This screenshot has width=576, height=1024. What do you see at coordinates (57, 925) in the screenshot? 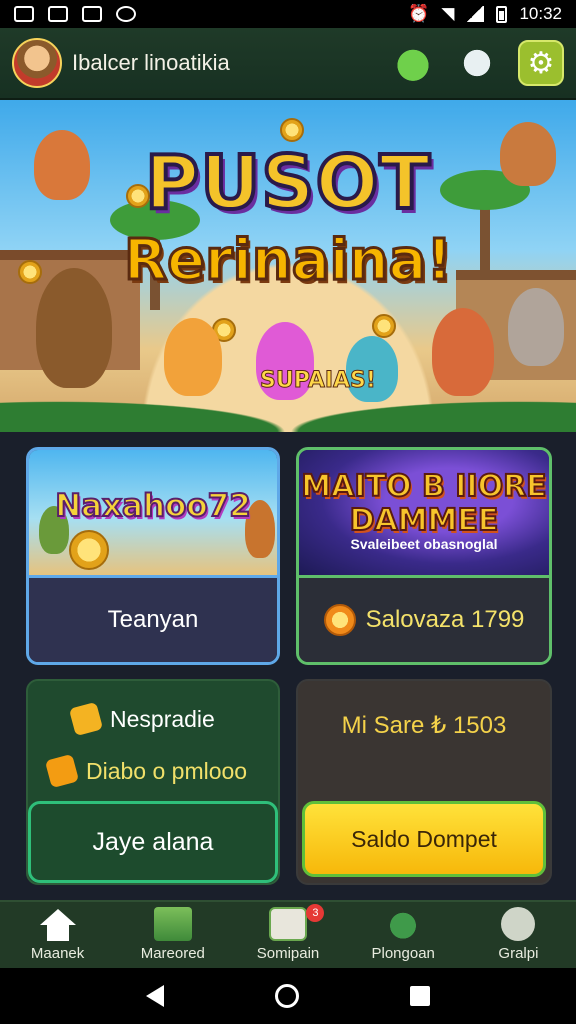
I see `home-icon` at bounding box center [57, 925].